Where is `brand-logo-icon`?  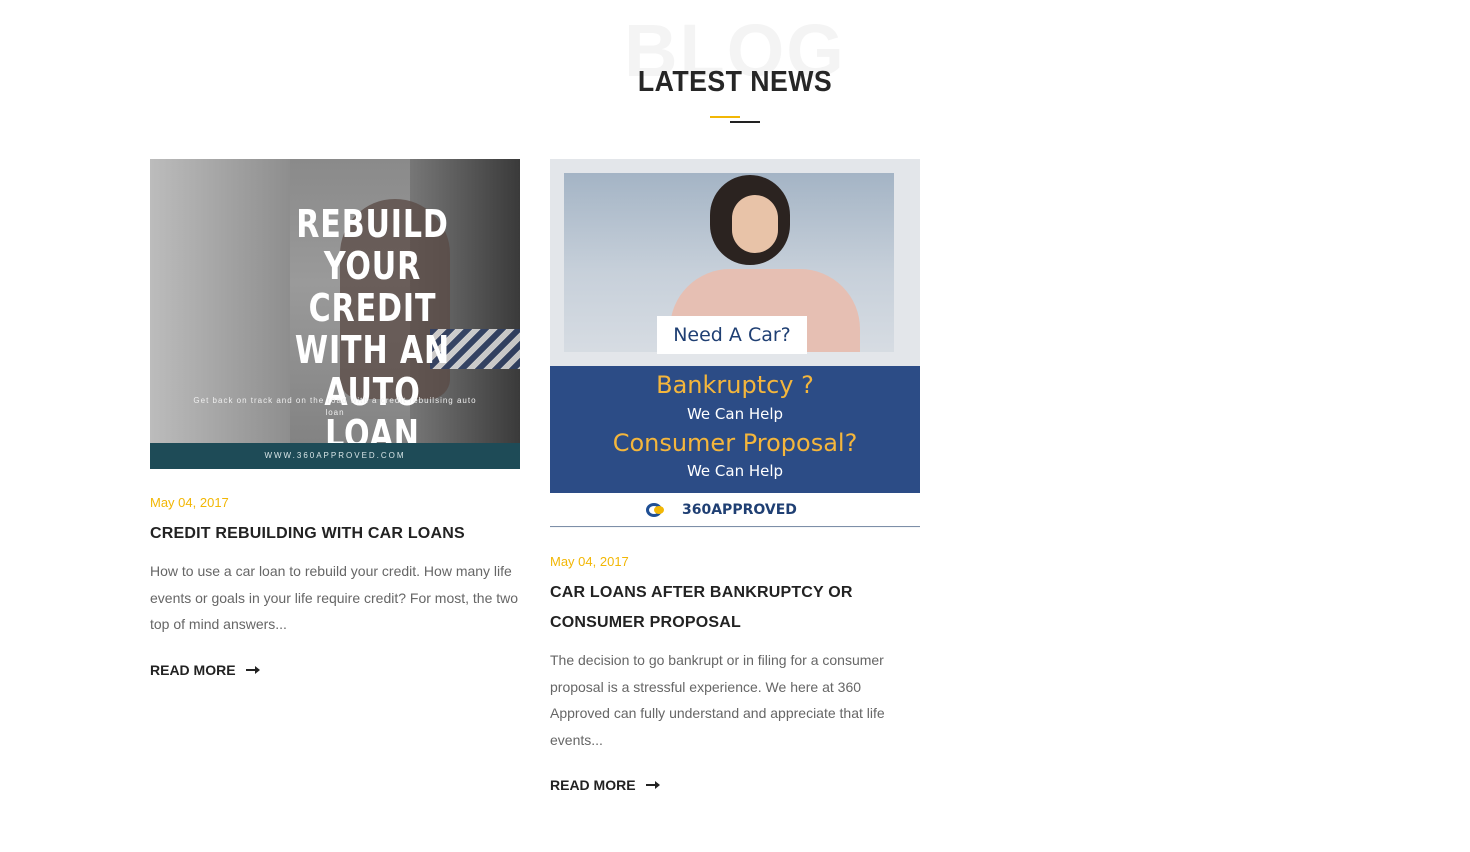 brand-logo-icon is located at coordinates (656, 510).